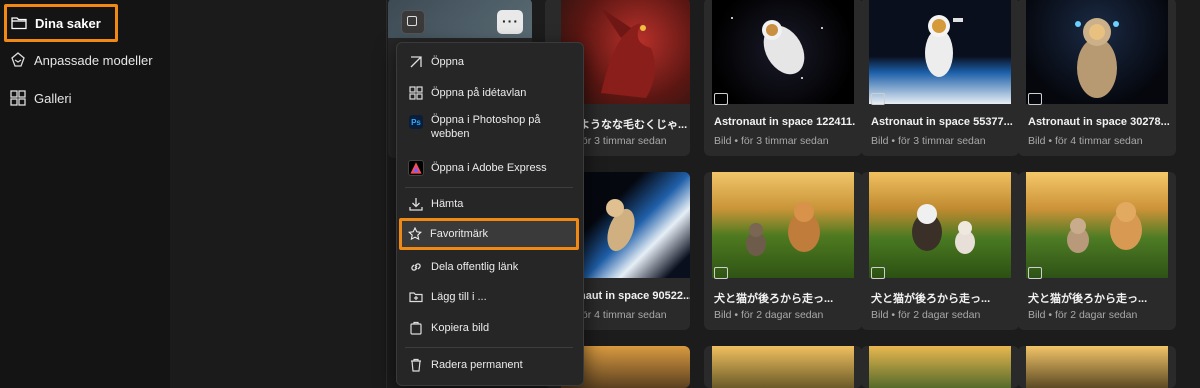 This screenshot has width=1200, height=388. What do you see at coordinates (416, 204) in the screenshot?
I see `download-icon` at bounding box center [416, 204].